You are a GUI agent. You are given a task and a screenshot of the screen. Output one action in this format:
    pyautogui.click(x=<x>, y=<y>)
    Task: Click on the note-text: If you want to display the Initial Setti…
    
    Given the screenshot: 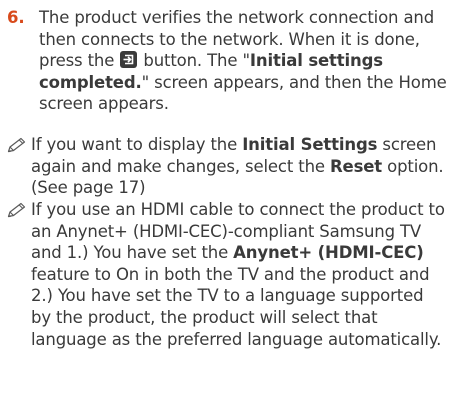 What is the action you would take?
    pyautogui.click(x=239, y=166)
    